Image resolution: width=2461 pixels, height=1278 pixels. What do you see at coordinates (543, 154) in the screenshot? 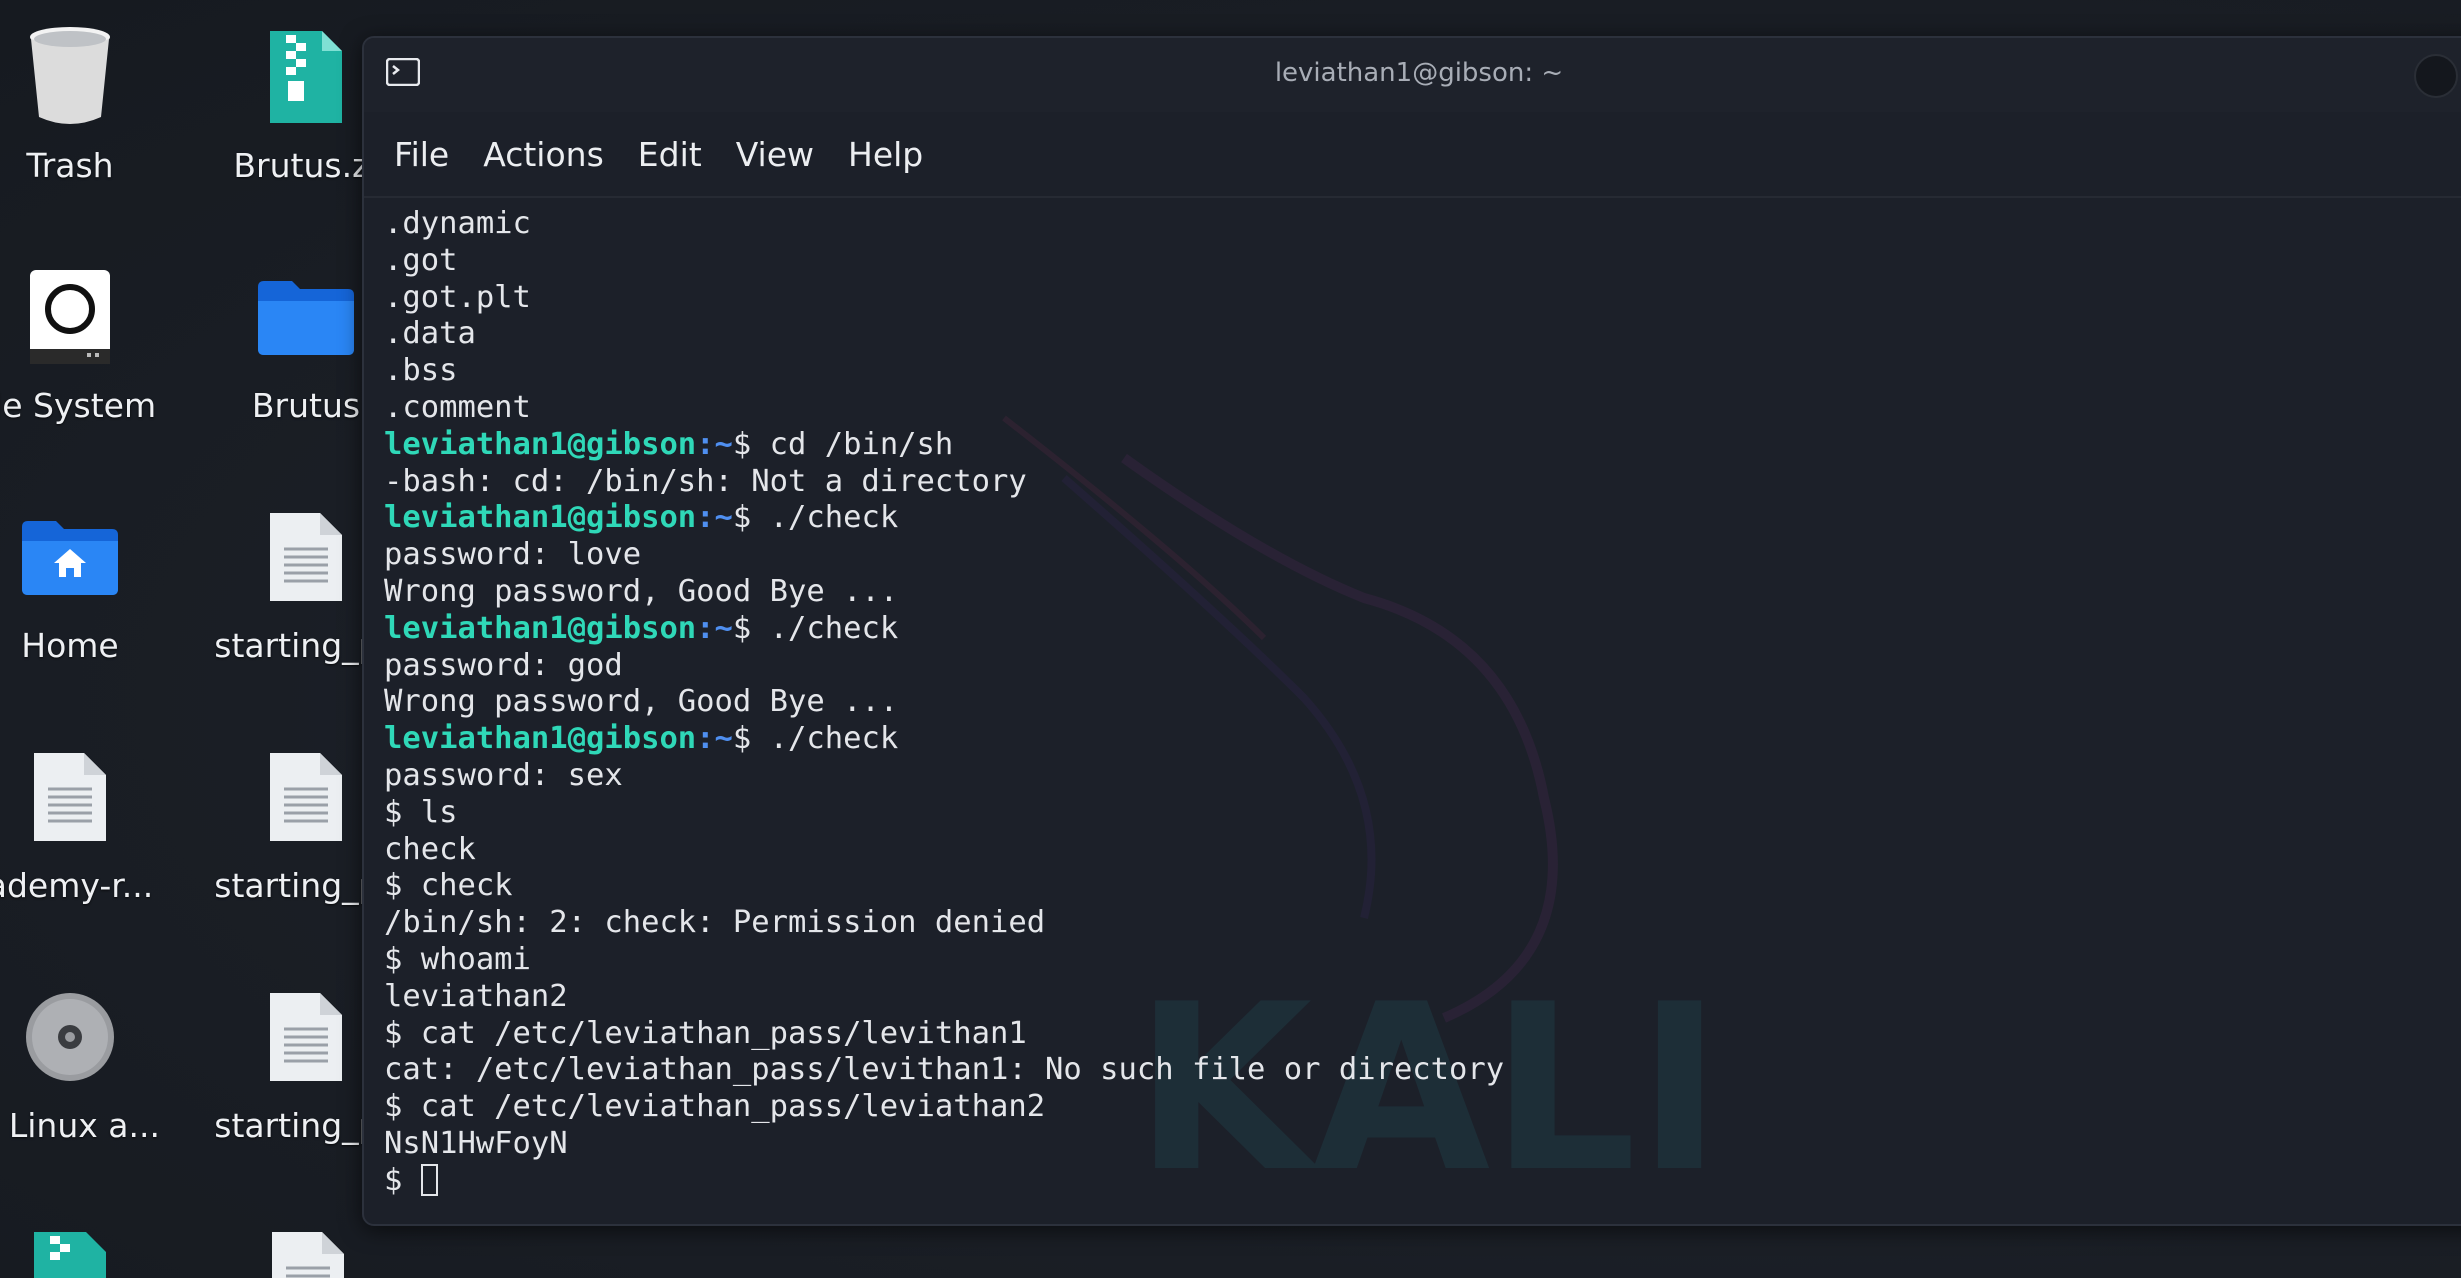
I see `menu-actions: Actions` at bounding box center [543, 154].